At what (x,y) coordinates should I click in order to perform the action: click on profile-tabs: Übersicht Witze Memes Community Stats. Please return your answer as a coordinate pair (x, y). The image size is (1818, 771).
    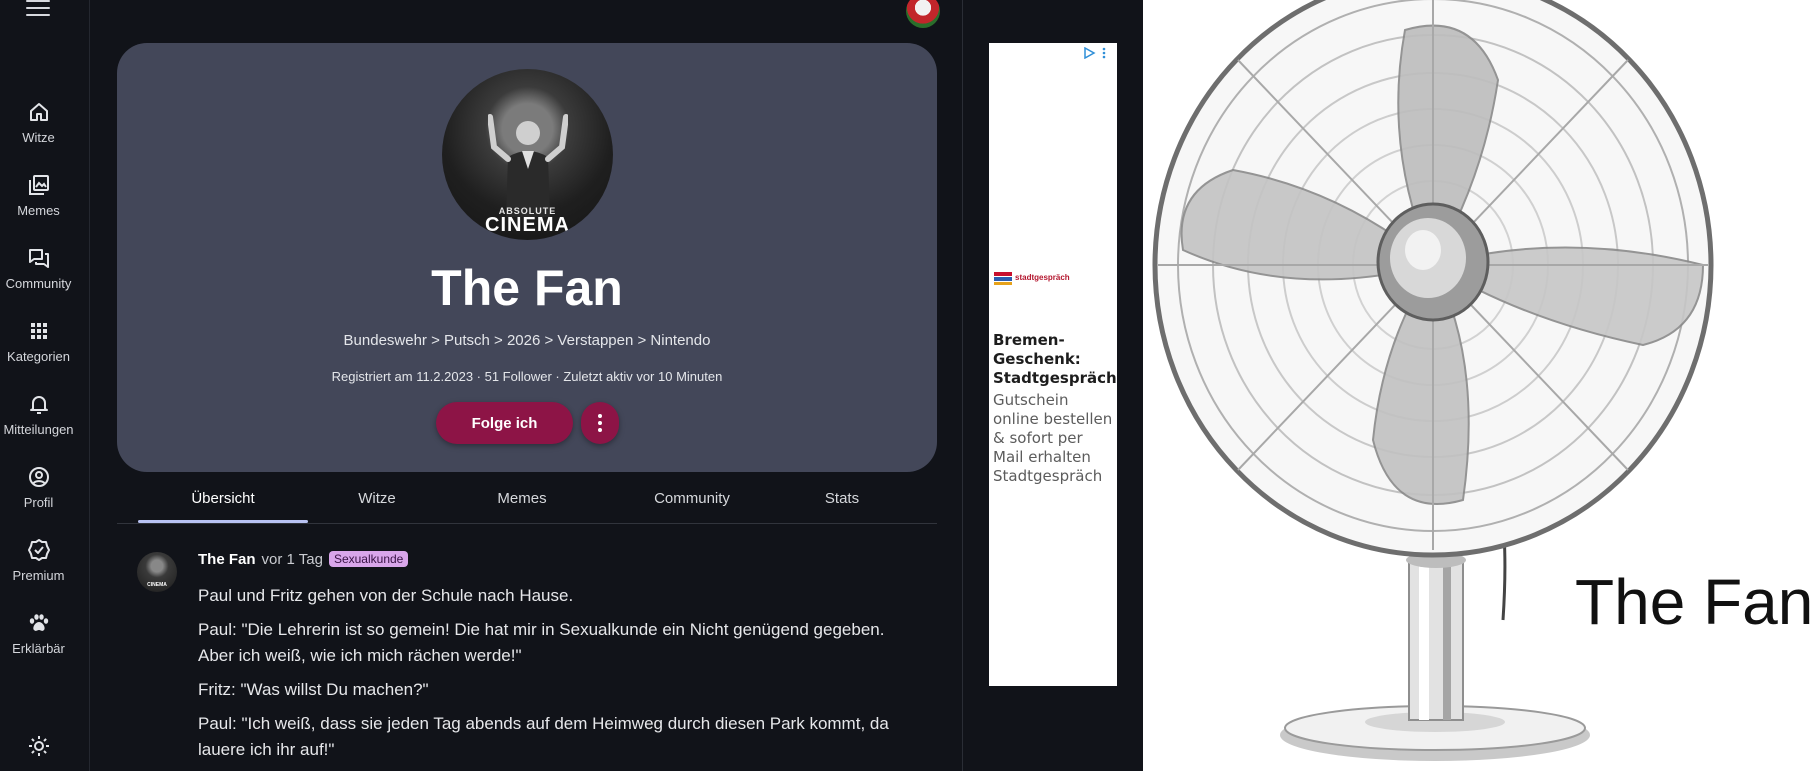
    Looking at the image, I should click on (527, 501).